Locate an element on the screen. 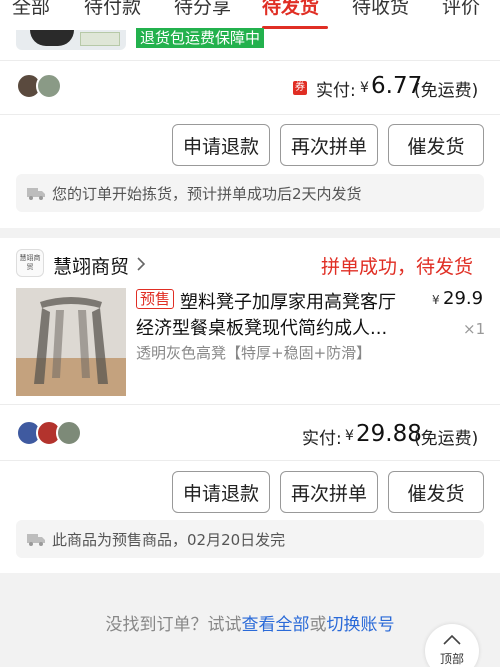 The height and width of the screenshot is (667, 500). back-to-top-label: 顶部 is located at coordinates (451, 659).